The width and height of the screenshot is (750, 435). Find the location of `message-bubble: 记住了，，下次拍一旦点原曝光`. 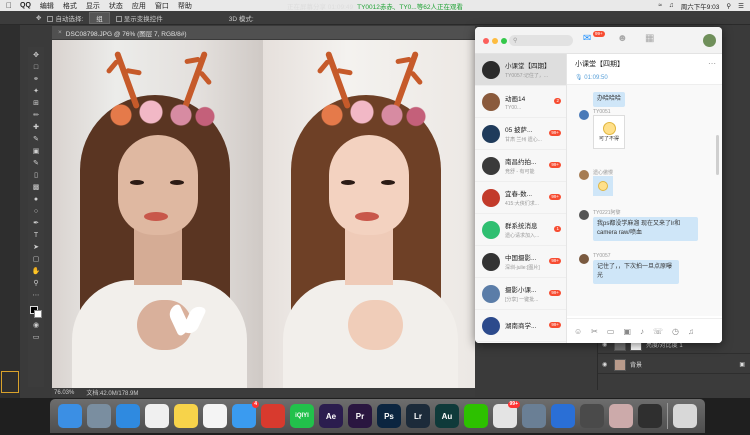

message-bubble: 记住了，，下次拍一旦点原曝光 is located at coordinates (636, 272).